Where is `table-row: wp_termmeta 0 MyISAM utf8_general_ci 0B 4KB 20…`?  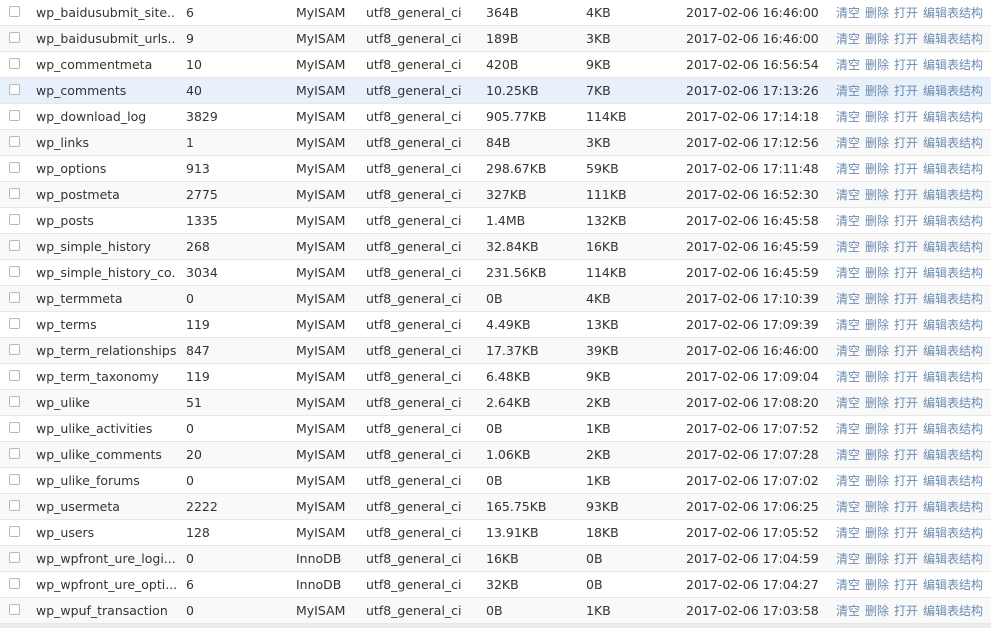
table-row: wp_termmeta 0 MyISAM utf8_general_ci 0B 4KB 20… is located at coordinates (495, 299).